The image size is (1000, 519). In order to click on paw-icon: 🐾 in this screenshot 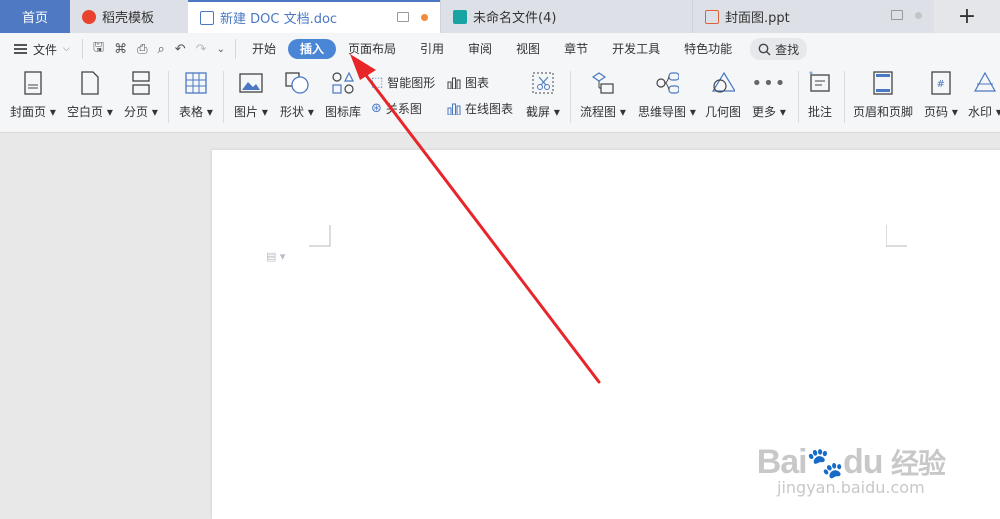, I will do `click(825, 463)`.